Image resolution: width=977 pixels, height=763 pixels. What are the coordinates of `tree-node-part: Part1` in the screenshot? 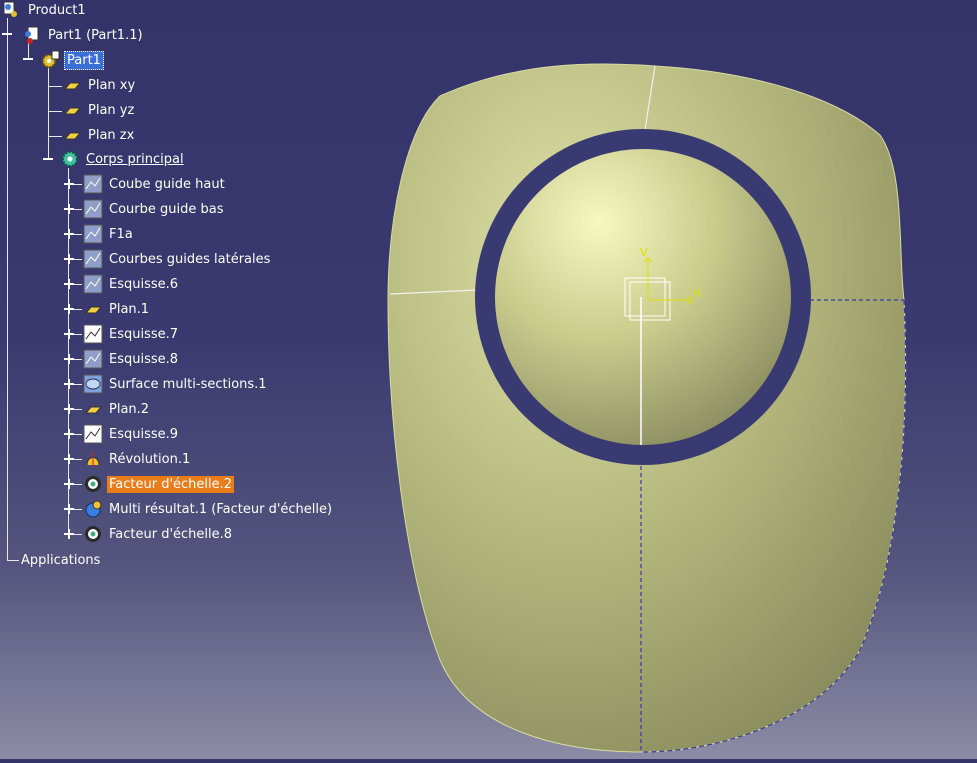 It's located at (72, 60).